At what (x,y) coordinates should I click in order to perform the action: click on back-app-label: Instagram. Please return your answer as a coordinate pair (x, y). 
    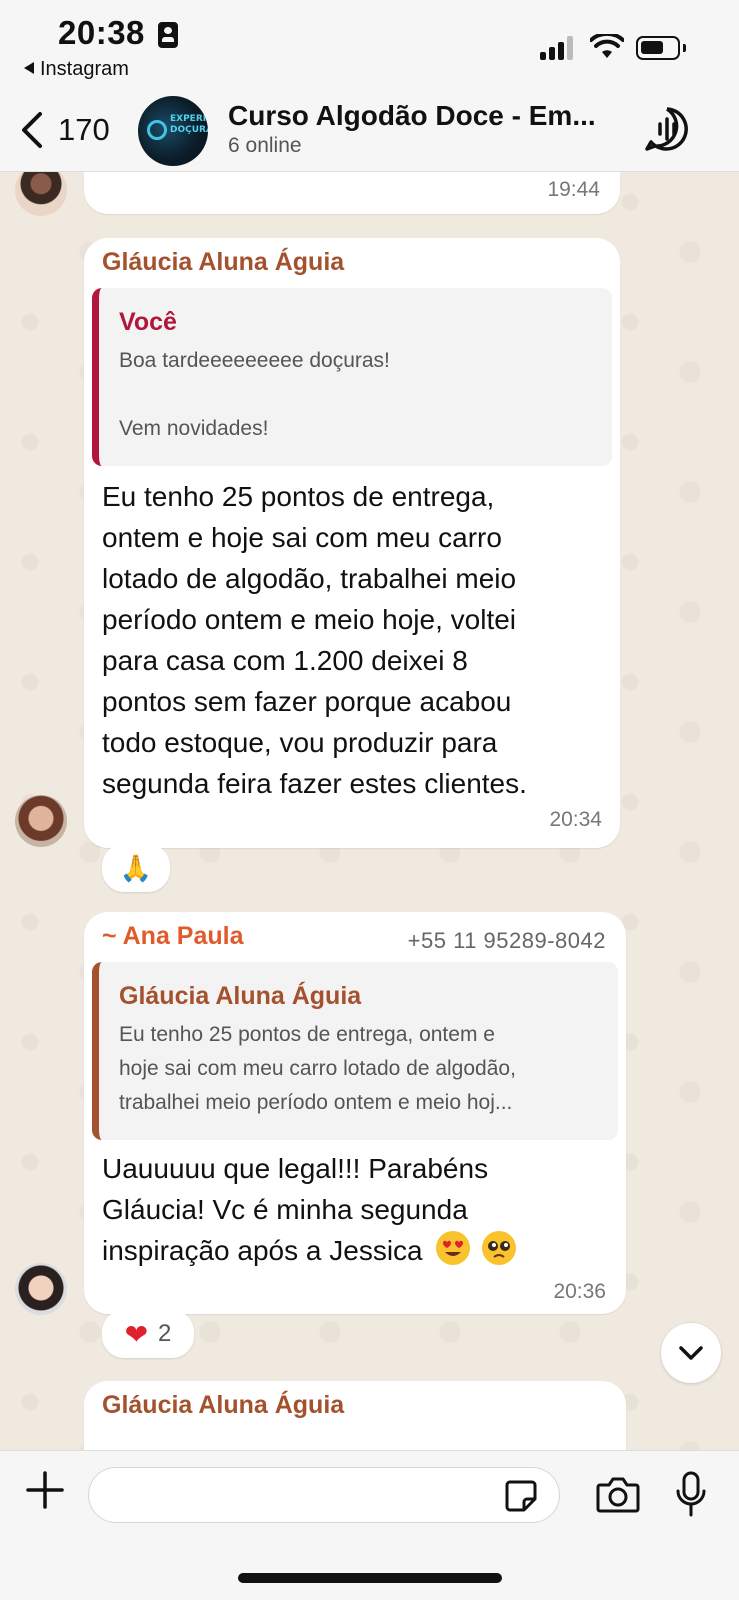
    Looking at the image, I should click on (84, 69).